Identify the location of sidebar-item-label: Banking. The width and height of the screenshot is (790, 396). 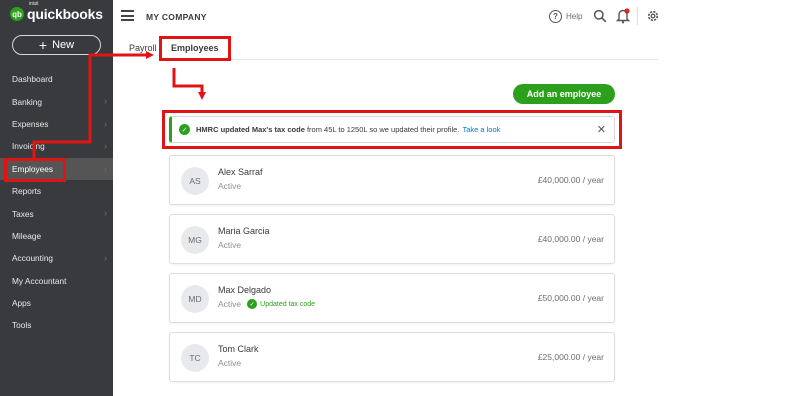
(27, 101).